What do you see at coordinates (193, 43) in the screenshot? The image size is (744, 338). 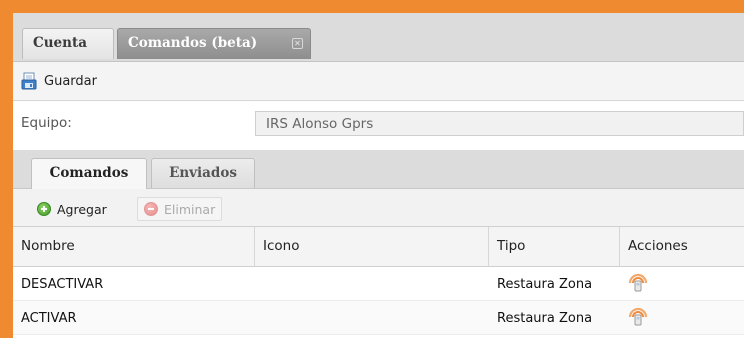 I see `tab-comandos-beta-label: Comandos (beta)` at bounding box center [193, 43].